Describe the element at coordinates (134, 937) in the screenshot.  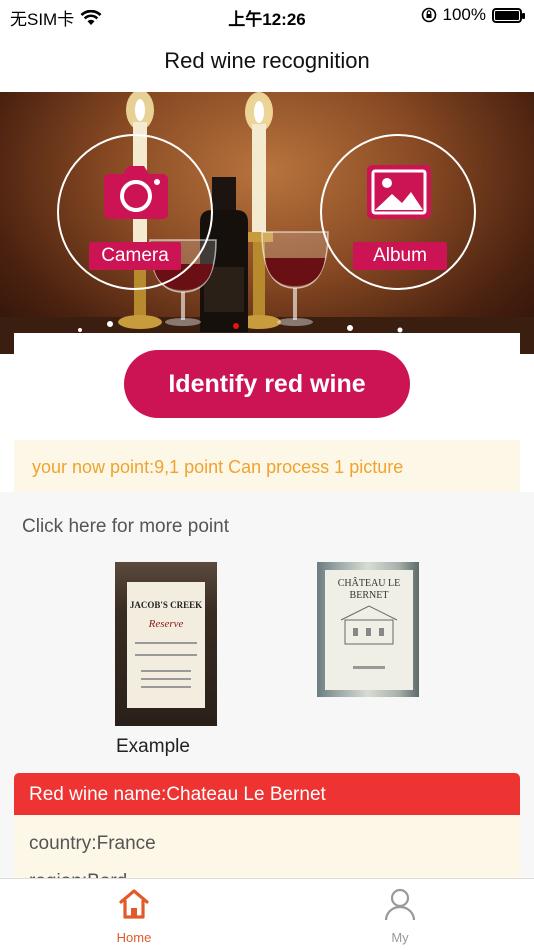
I see `tab-home-label: Home` at that location.